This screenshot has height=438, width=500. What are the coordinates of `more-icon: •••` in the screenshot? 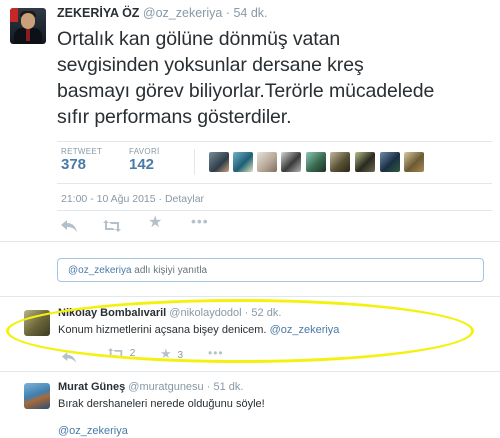 It's located at (200, 221).